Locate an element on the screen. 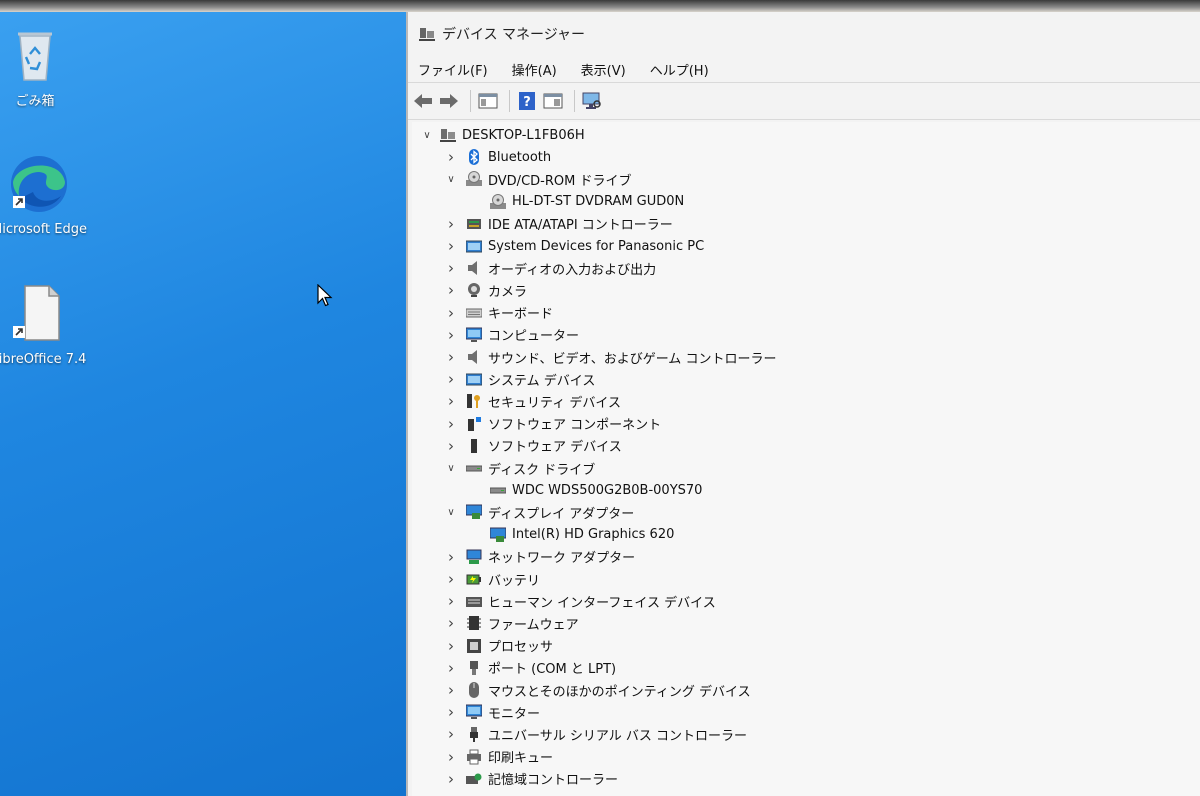  tree-item-10: › システム デバイス is located at coordinates (519, 379).